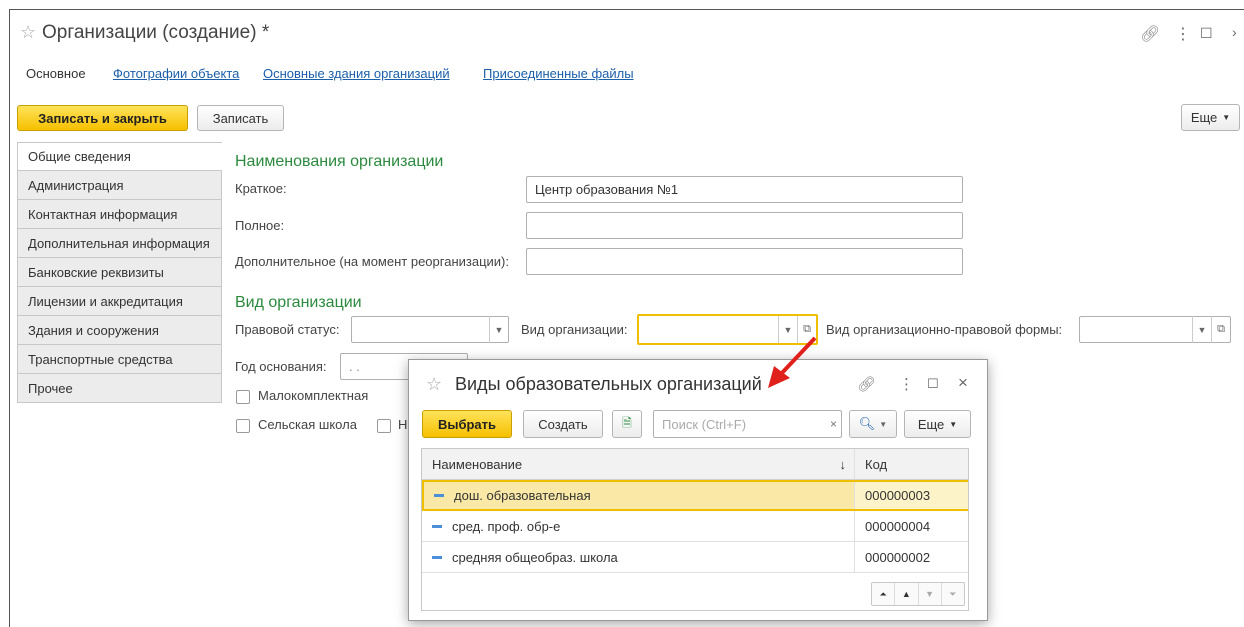 This screenshot has width=1244, height=627. Describe the element at coordinates (119, 272) in the screenshot. I see `side-tab-bank: Банковские реквизиты` at that location.